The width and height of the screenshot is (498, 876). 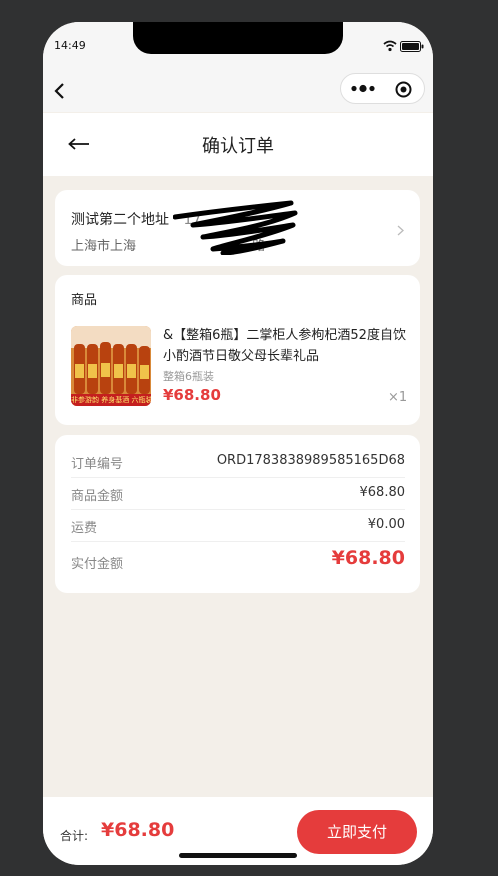 I want to click on home-indicator, so click(x=238, y=855).